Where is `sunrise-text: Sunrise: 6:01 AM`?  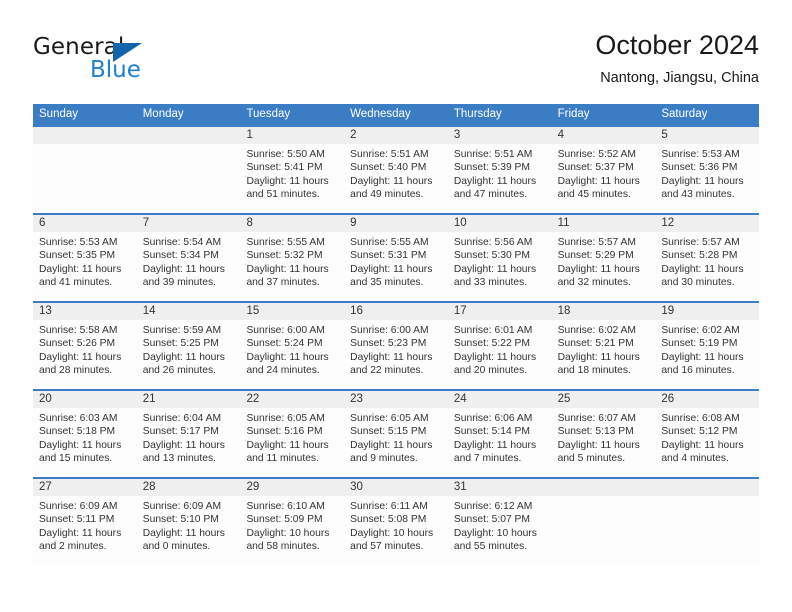 sunrise-text: Sunrise: 6:01 AM is located at coordinates (493, 330).